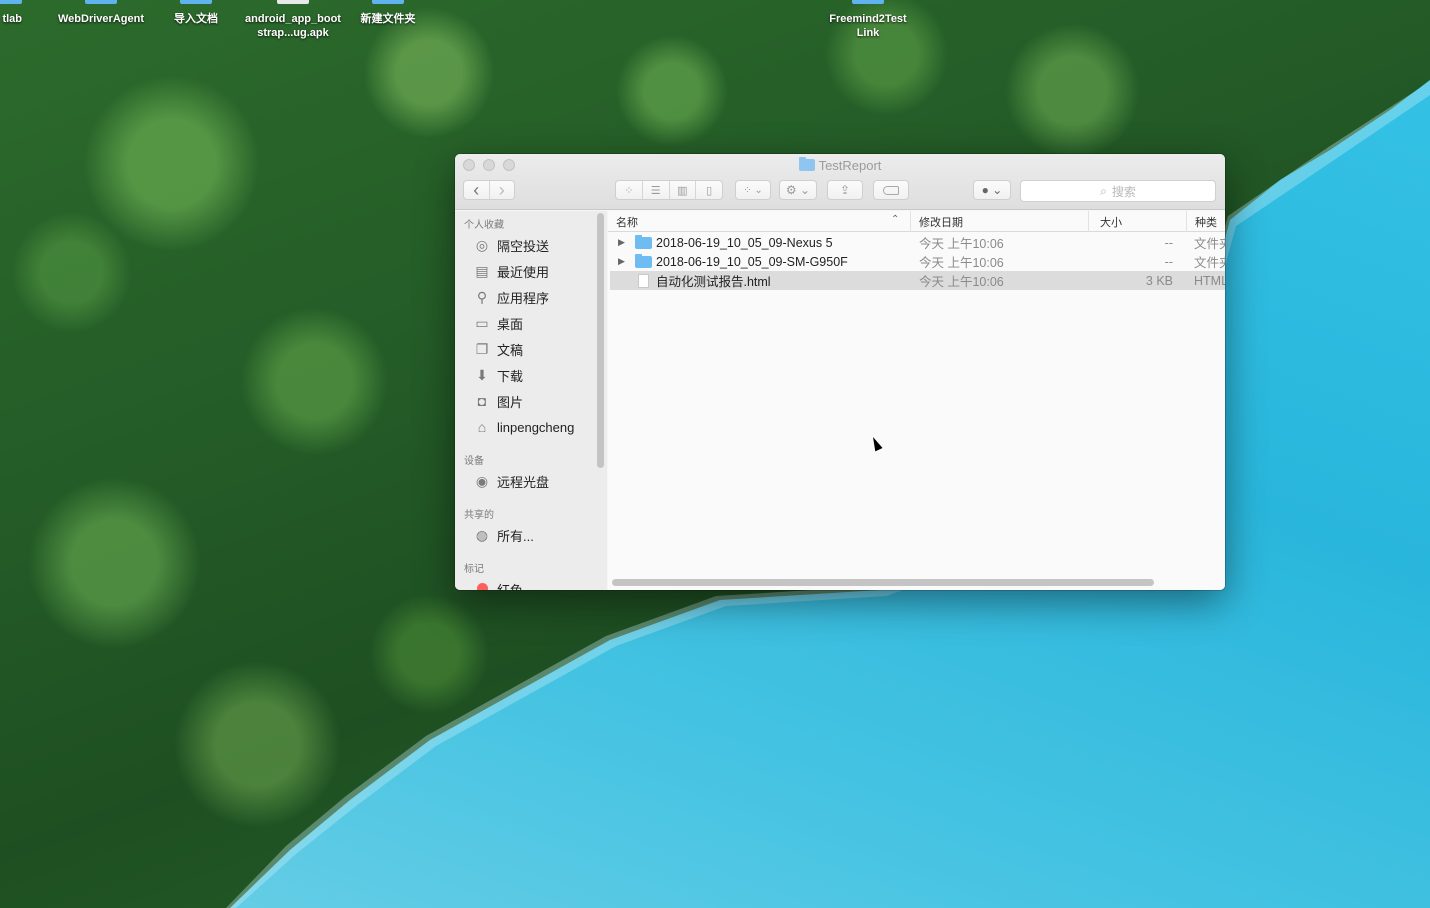 The height and width of the screenshot is (908, 1430). I want to click on sidebar-header-tags: 标记, so click(474, 569).